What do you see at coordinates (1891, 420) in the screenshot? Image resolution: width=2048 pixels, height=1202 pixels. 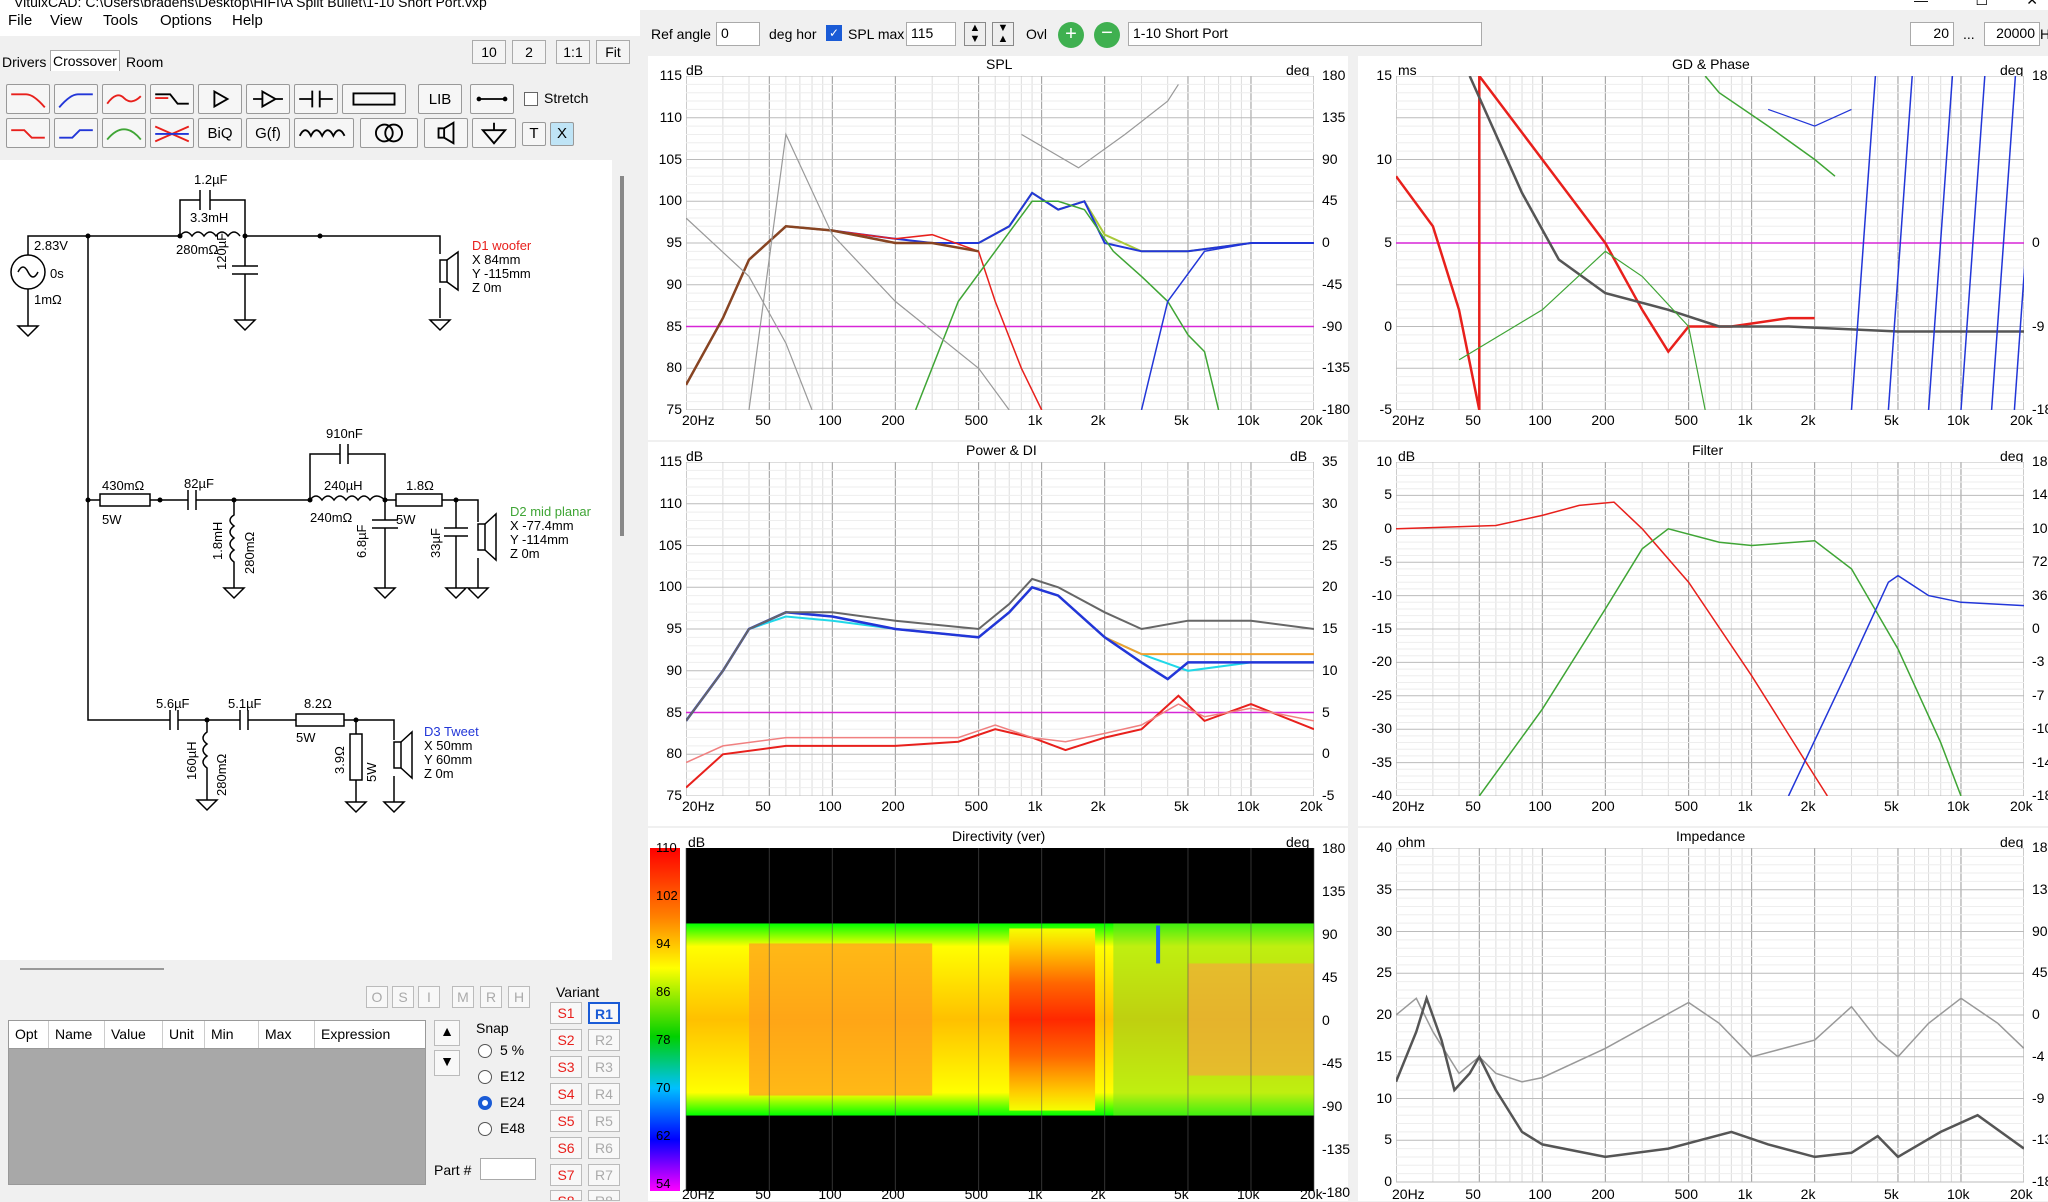 I see `gd-x-tick: 5k` at bounding box center [1891, 420].